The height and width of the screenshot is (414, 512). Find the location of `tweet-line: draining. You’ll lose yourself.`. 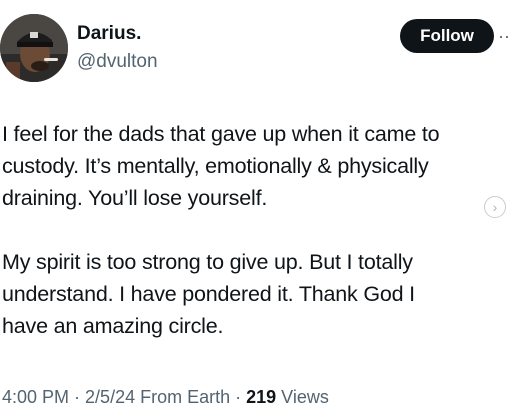

tweet-line: draining. You’ll lose yourself. is located at coordinates (135, 198).